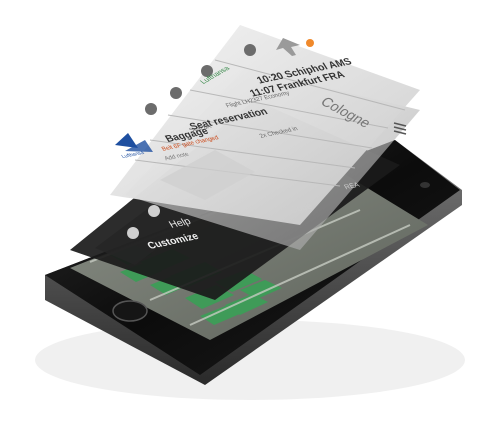 This screenshot has width=500, height=441. What do you see at coordinates (154, 211) in the screenshot?
I see `help-icon` at bounding box center [154, 211].